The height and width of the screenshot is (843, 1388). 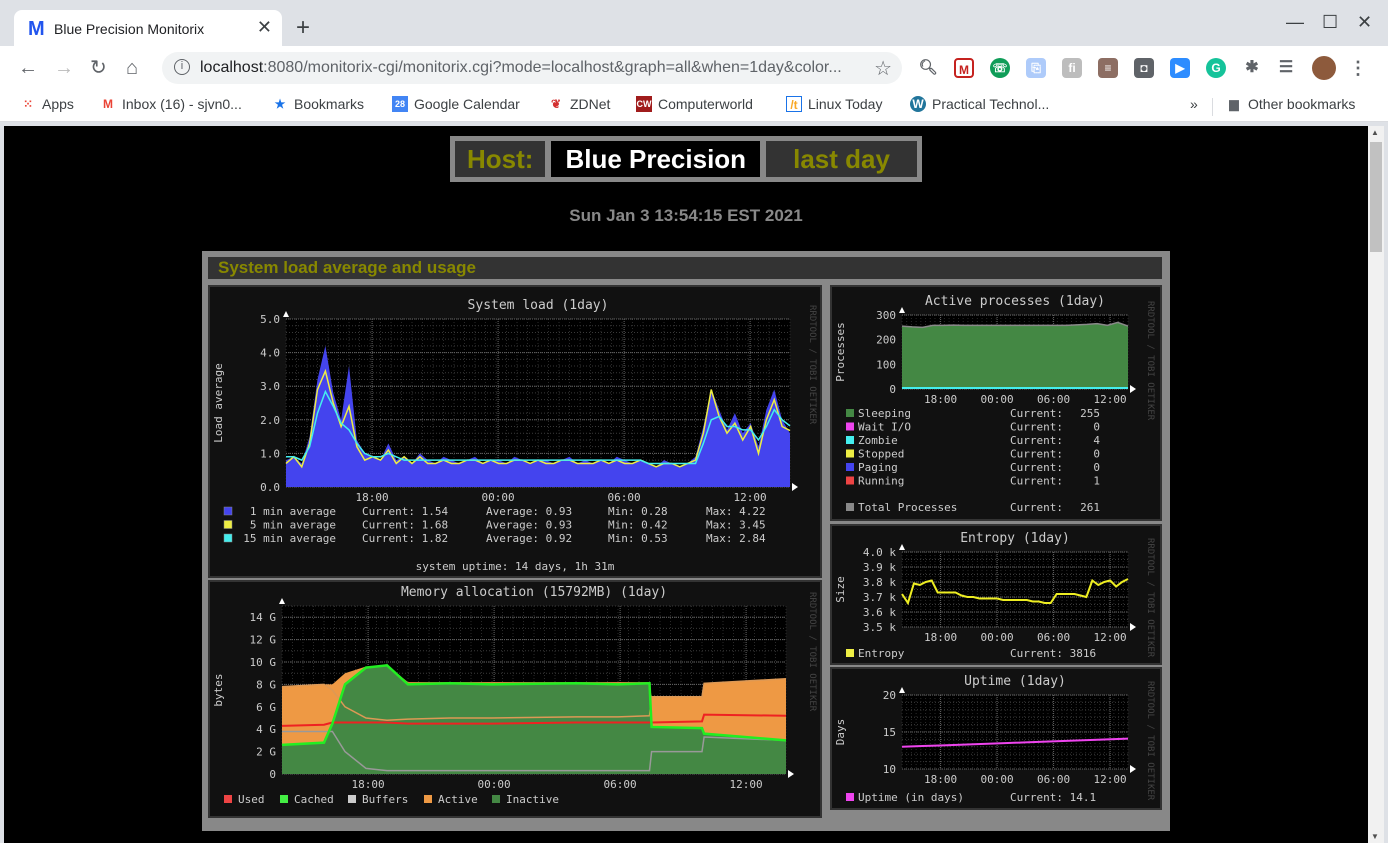 What do you see at coordinates (834, 104) in the screenshot?
I see `bookmark-linux-today: /t Linux Today` at bounding box center [834, 104].